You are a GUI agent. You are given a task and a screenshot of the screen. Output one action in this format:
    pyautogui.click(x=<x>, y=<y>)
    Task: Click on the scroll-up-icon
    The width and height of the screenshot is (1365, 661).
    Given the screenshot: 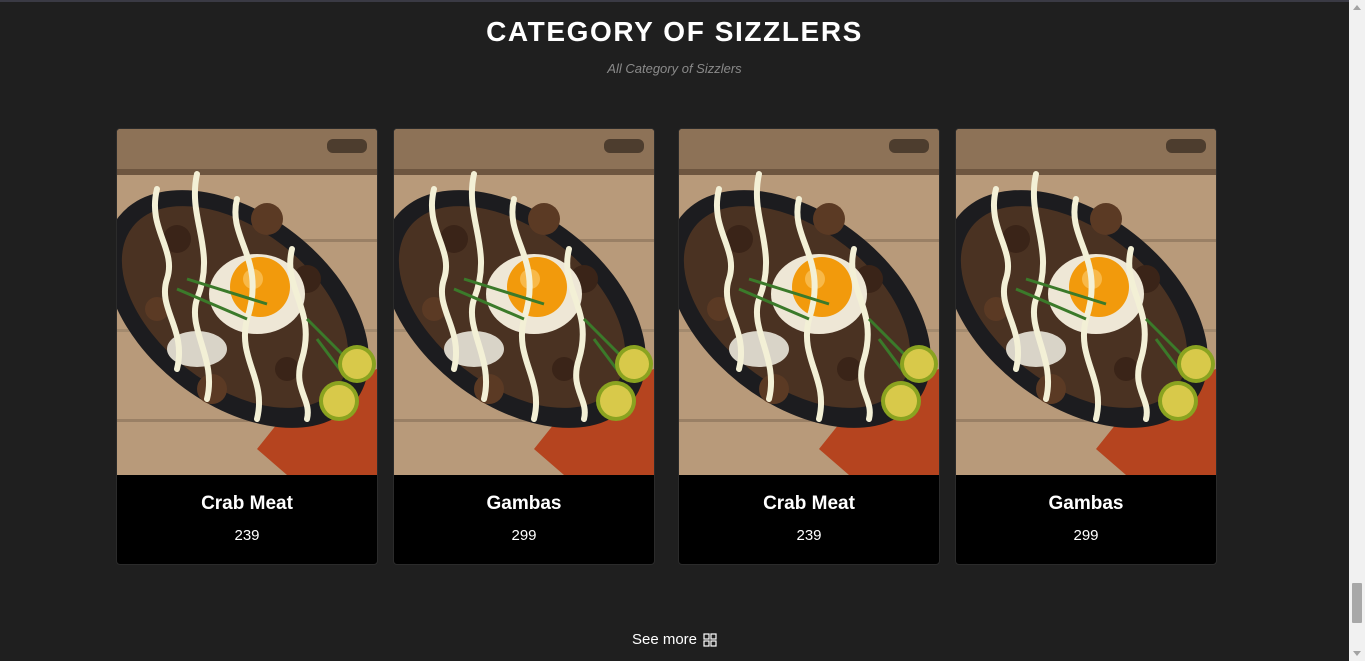 What is the action you would take?
    pyautogui.click(x=1357, y=7)
    